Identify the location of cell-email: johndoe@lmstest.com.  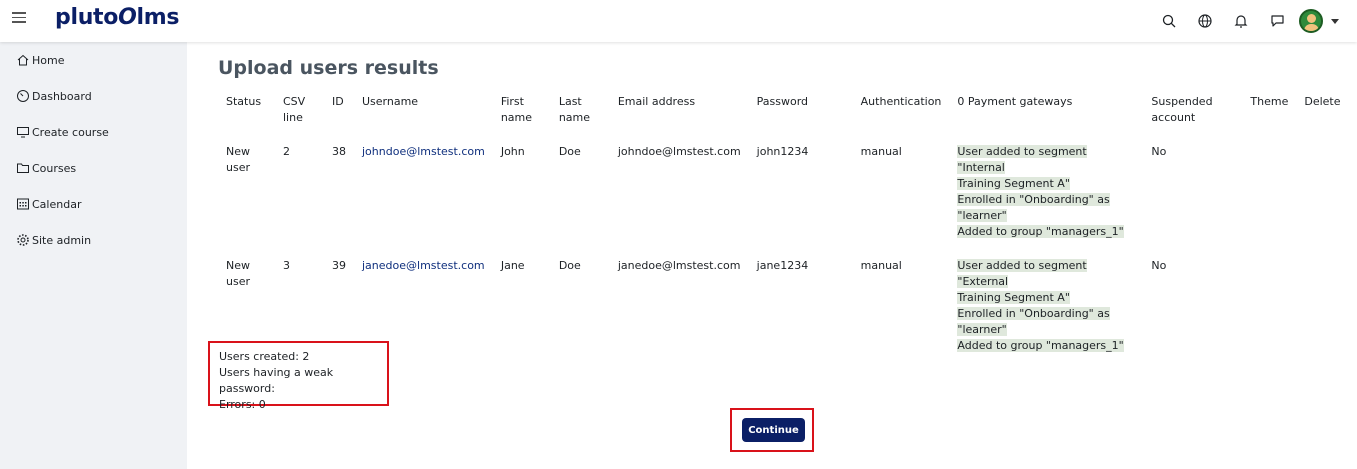
(679, 151).